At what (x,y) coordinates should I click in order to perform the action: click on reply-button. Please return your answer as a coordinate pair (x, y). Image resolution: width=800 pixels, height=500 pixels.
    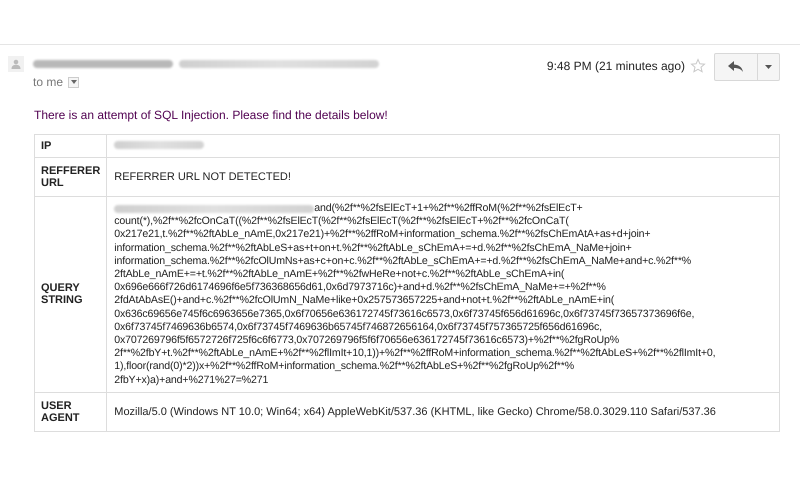
    Looking at the image, I should click on (736, 67).